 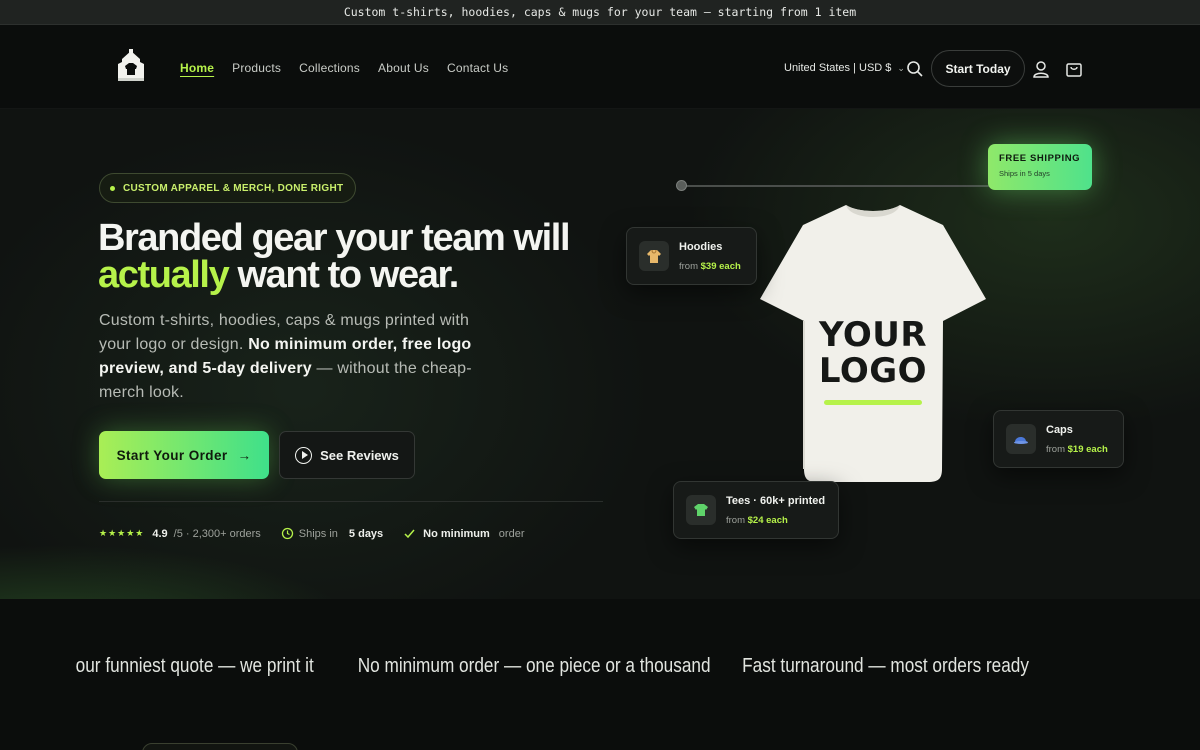 I want to click on ships-stat: Ships in 5 days, so click(x=332, y=533).